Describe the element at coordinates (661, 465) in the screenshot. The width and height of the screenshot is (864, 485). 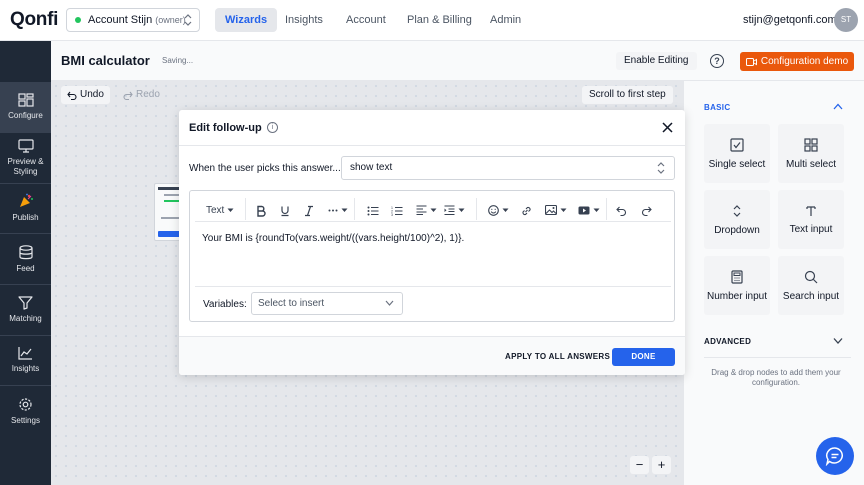
I see `zoom-in-button: +` at that location.